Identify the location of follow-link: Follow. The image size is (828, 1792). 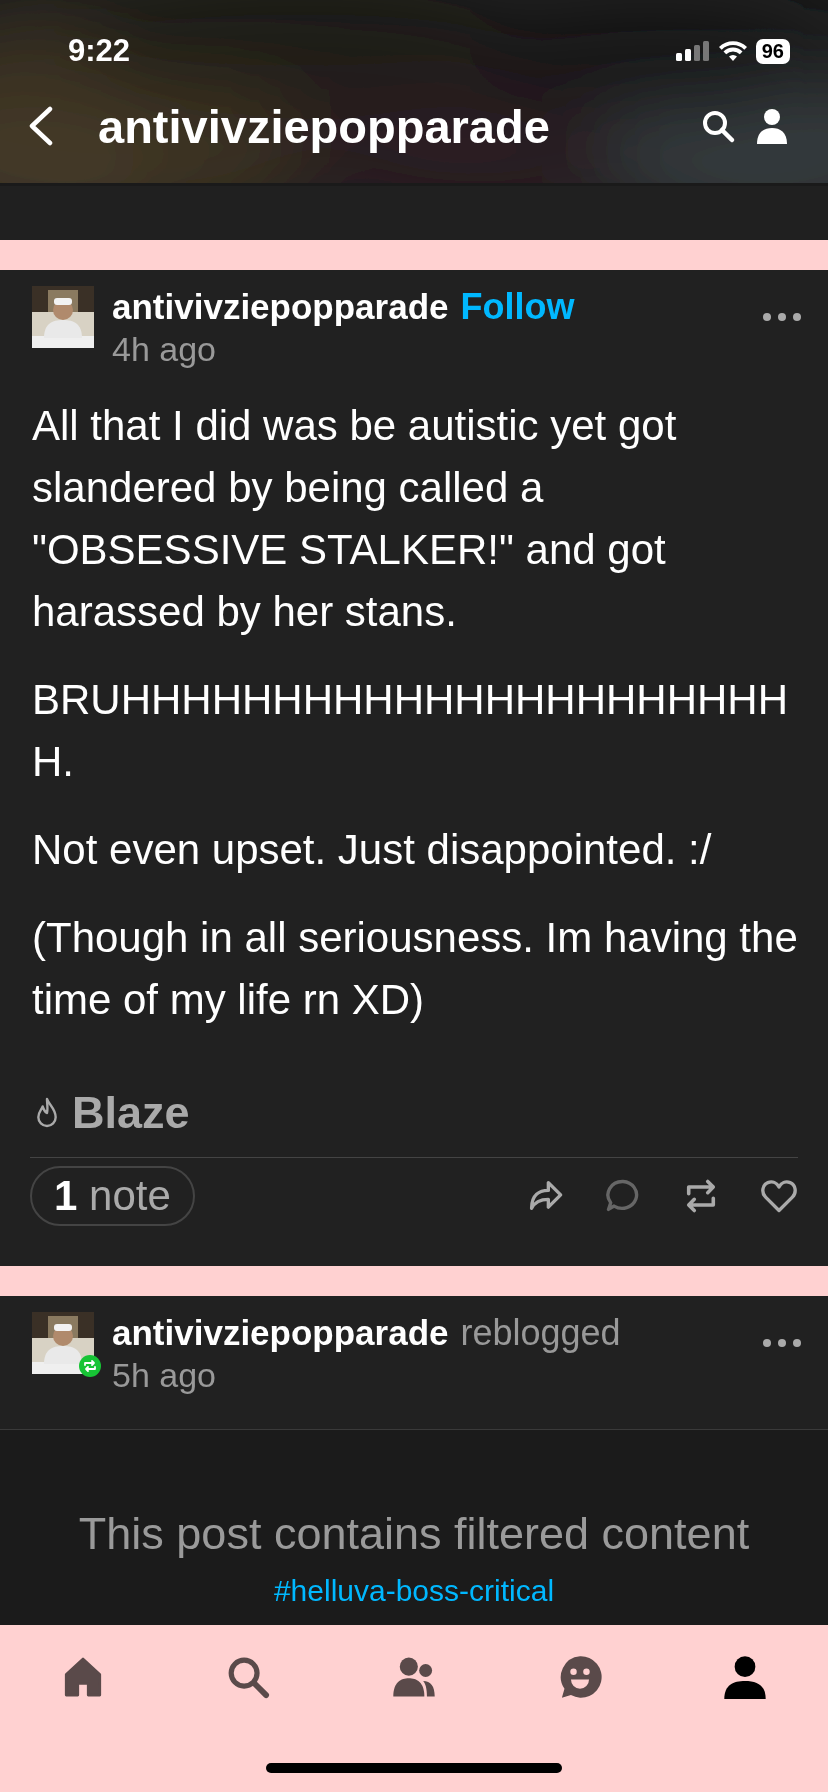
(517, 307).